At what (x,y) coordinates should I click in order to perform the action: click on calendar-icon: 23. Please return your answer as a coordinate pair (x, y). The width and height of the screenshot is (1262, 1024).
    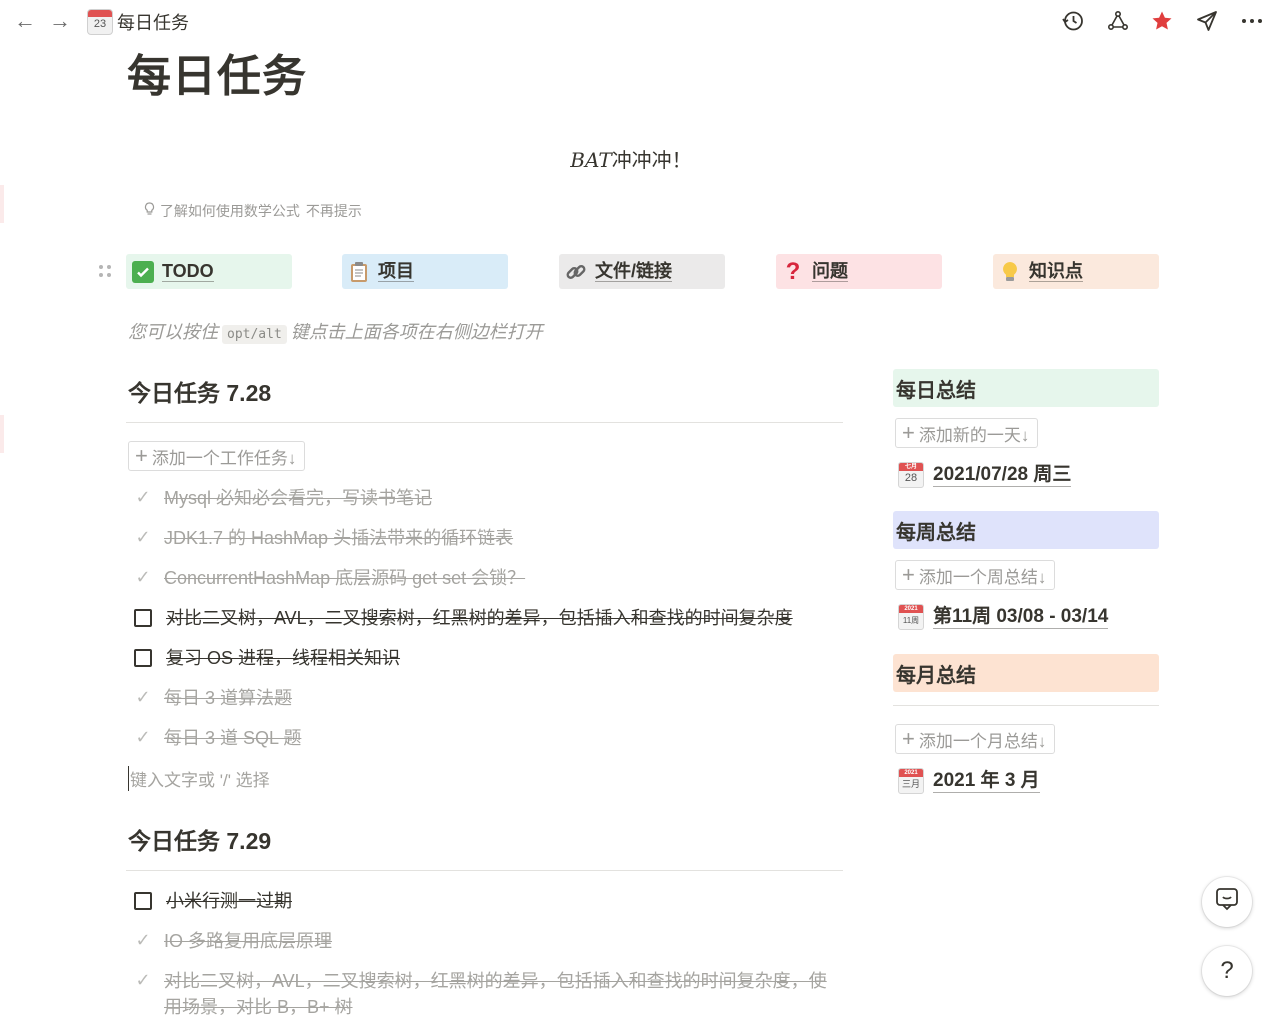
    Looking at the image, I should click on (100, 22).